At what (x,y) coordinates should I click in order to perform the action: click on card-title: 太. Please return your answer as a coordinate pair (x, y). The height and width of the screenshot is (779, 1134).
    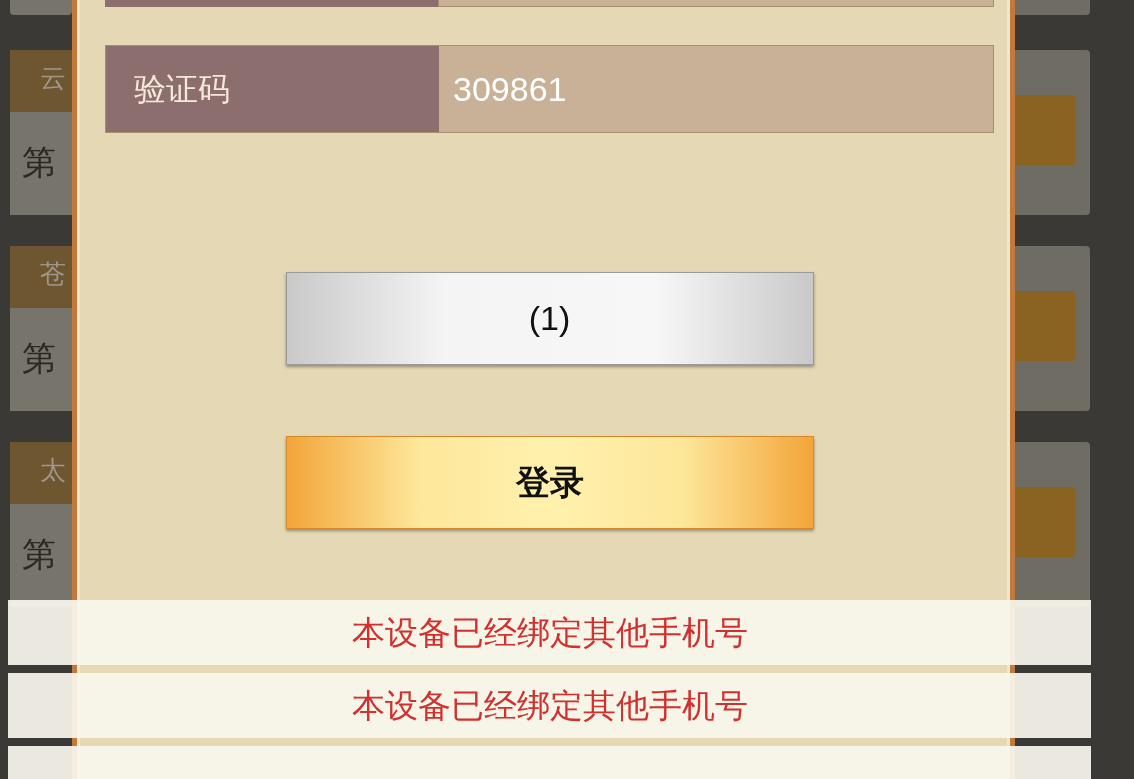
    Looking at the image, I should click on (41, 473).